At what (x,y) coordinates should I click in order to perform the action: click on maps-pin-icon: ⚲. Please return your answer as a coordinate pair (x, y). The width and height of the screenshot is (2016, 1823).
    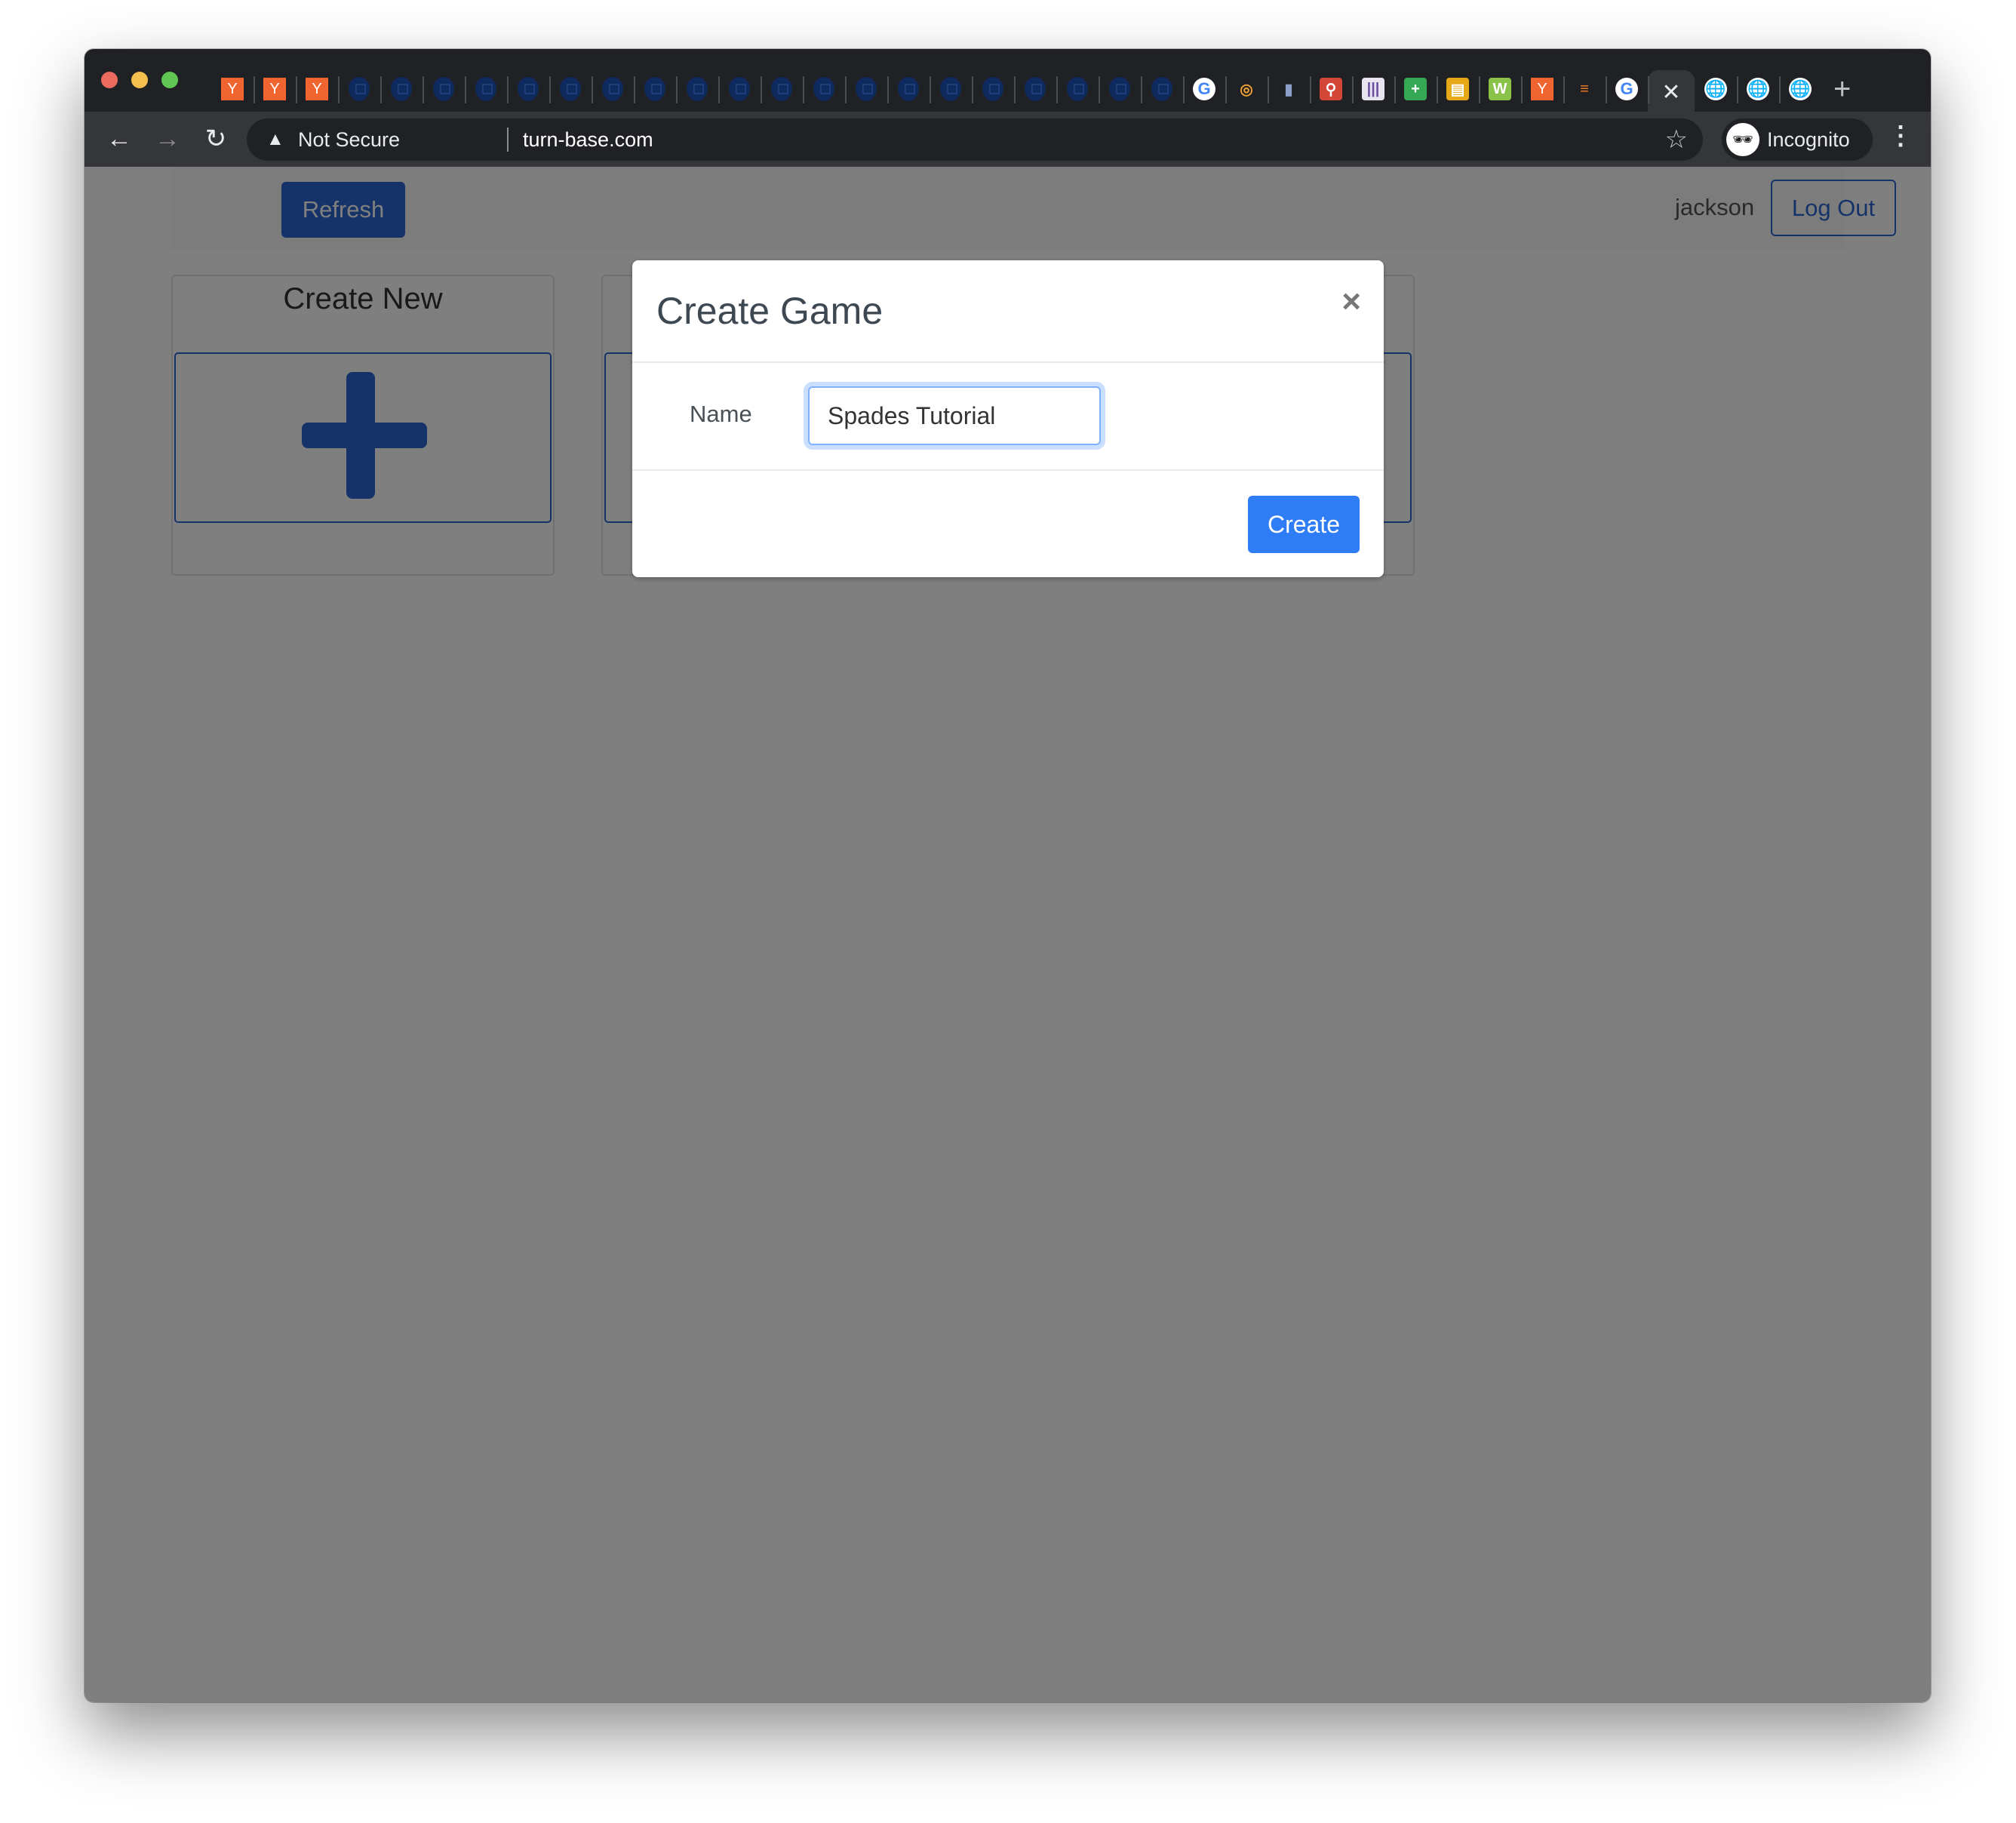
    Looking at the image, I should click on (1331, 89).